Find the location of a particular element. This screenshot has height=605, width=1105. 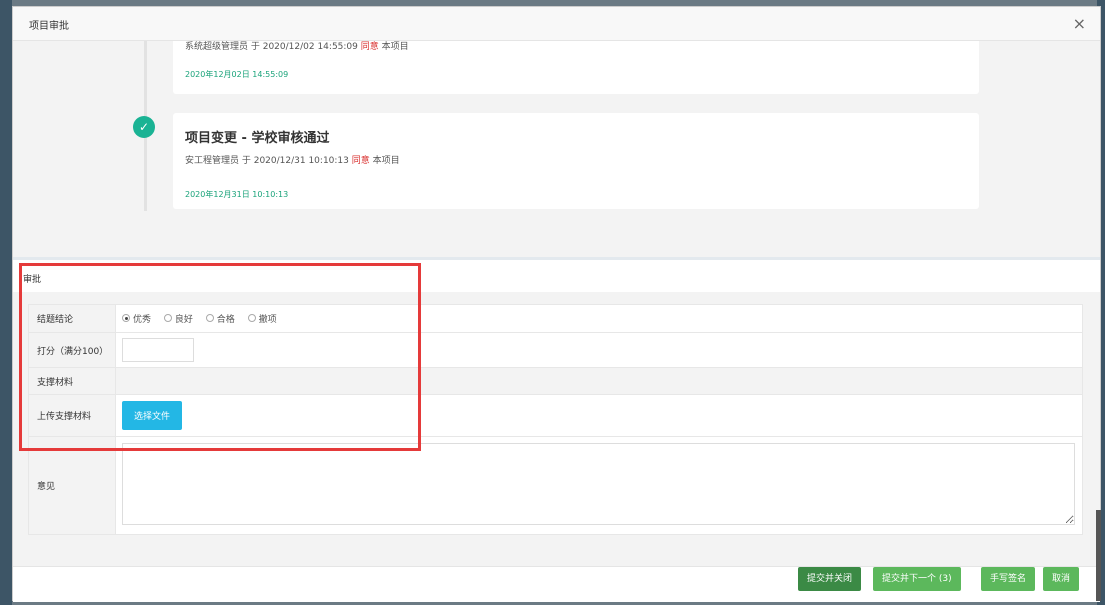

opinion-textarea is located at coordinates (598, 484).